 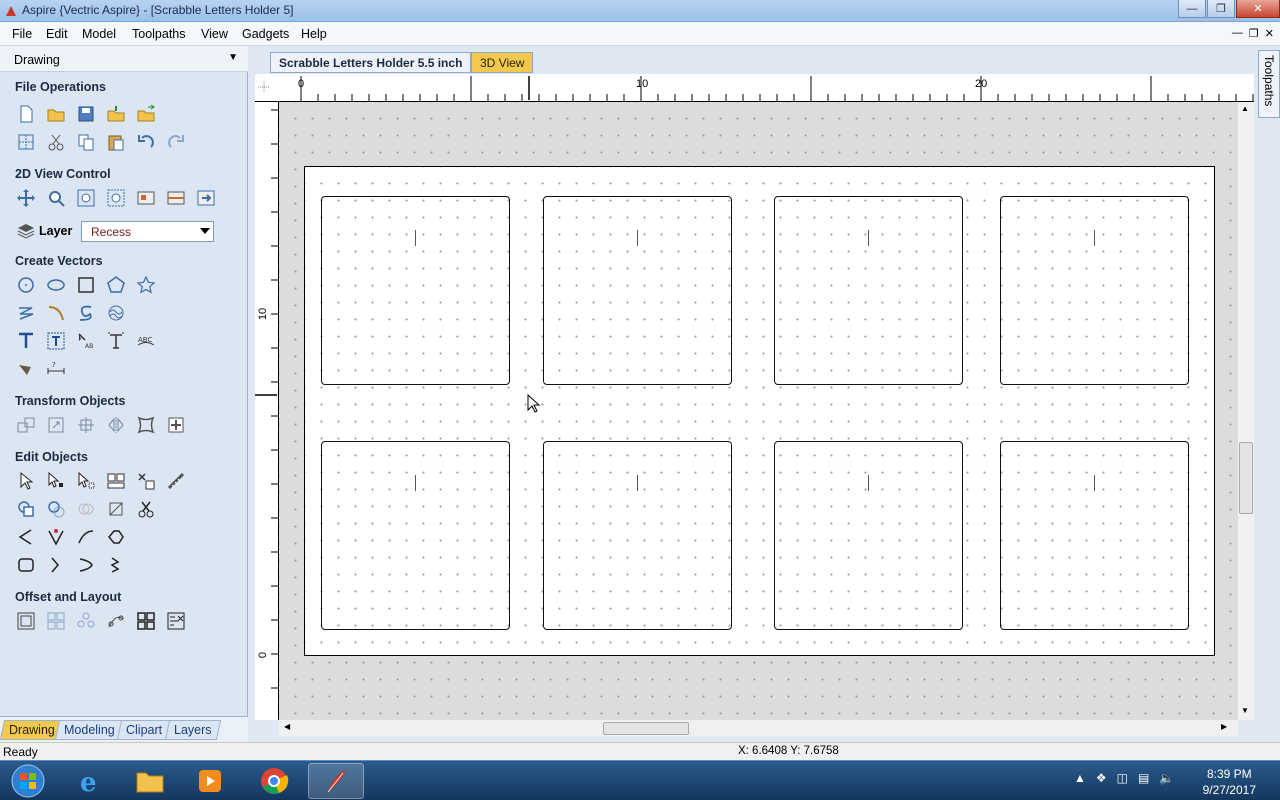 What do you see at coordinates (1269, 84) in the screenshot?
I see `toolpaths-side-tab: Toolpaths` at bounding box center [1269, 84].